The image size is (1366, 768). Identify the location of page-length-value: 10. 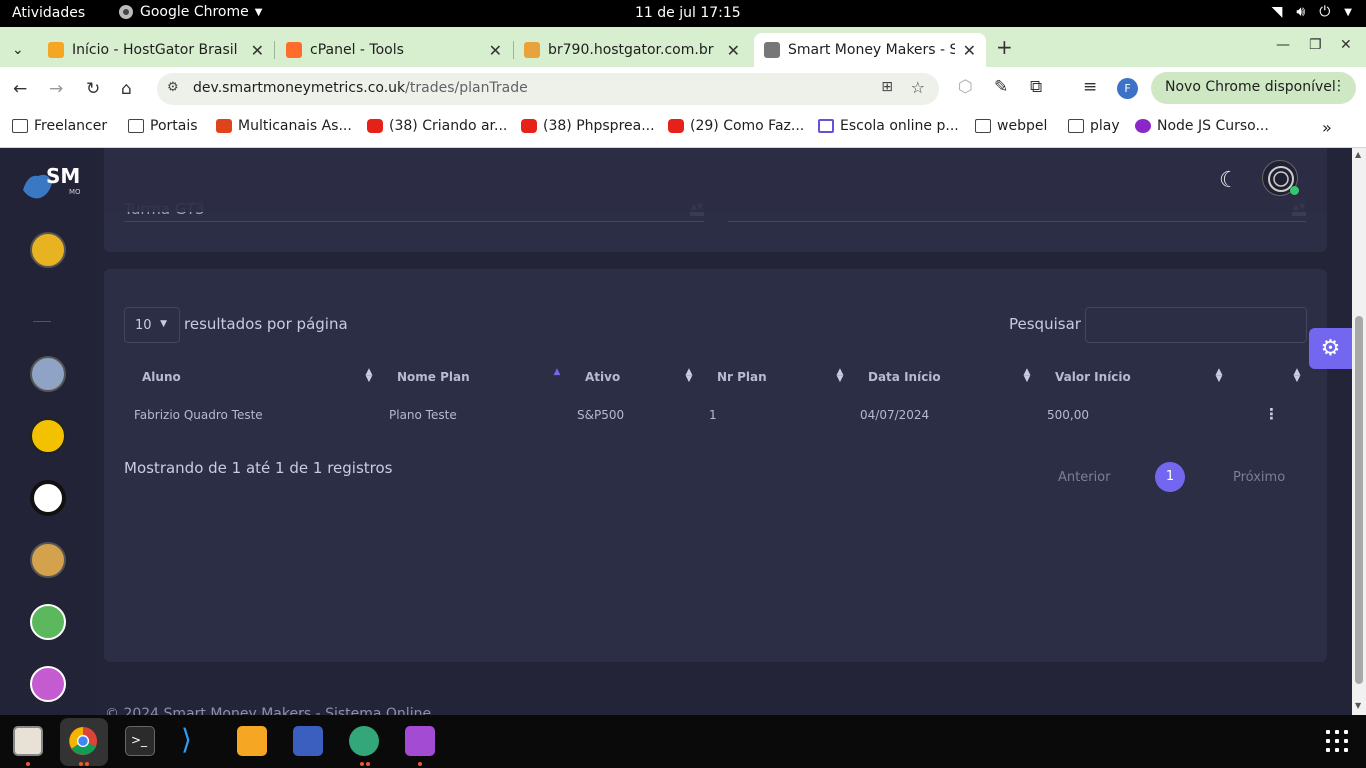
(143, 325).